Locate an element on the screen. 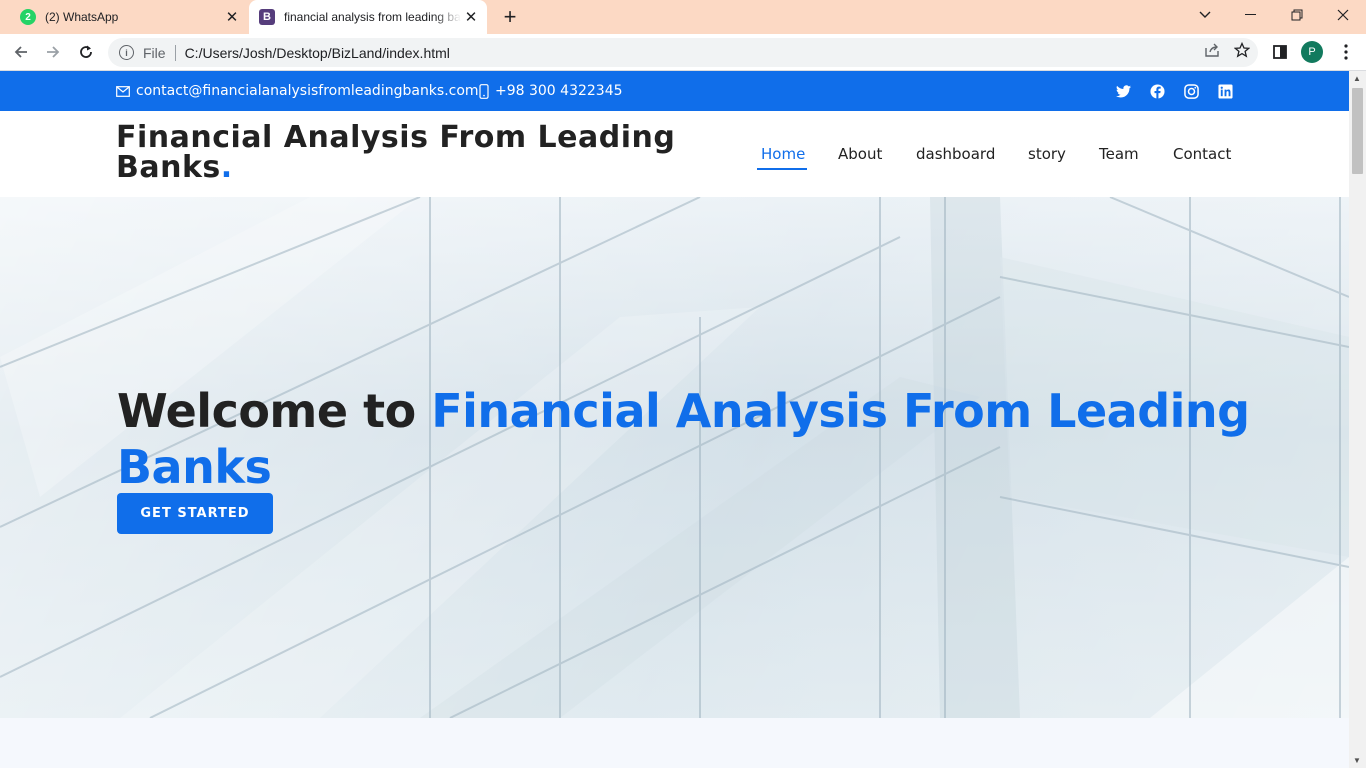 Image resolution: width=1366 pixels, height=768 pixels. divider is located at coordinates (175, 52).